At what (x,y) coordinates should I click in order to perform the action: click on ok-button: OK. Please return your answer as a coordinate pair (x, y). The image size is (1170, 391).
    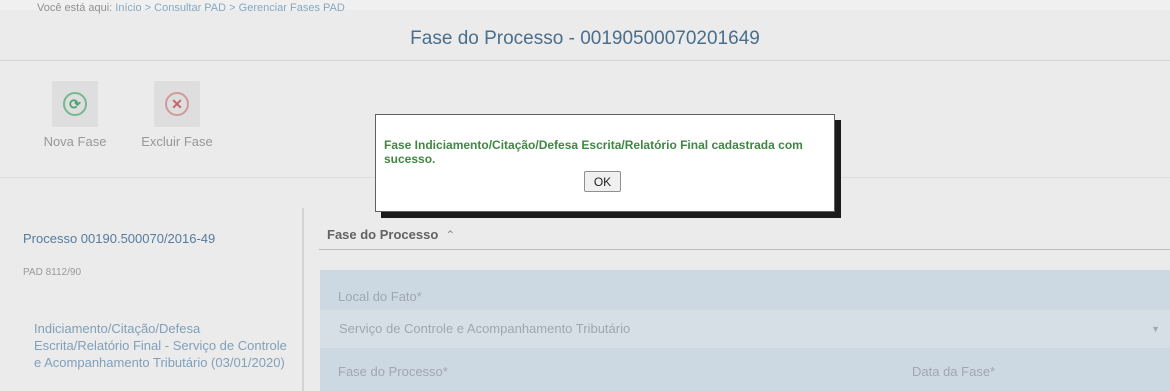
    Looking at the image, I should click on (602, 181).